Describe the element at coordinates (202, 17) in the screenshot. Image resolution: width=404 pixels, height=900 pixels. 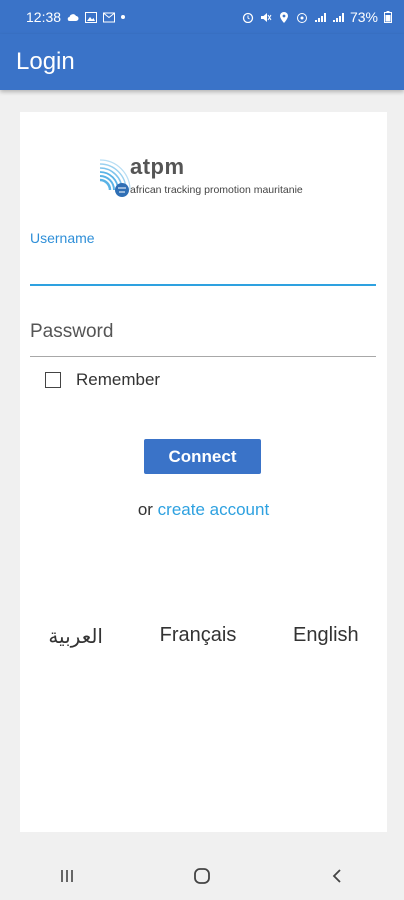
I see `status-bar: 12:38 73%` at that location.